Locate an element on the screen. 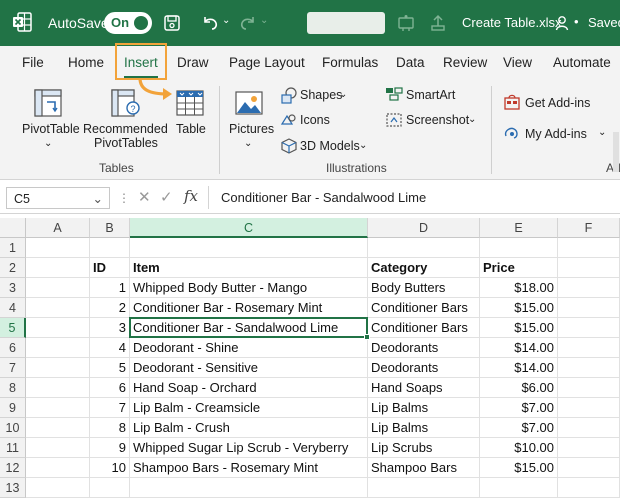  cell-c3: Whipped Body Butter - Mango is located at coordinates (249, 288).